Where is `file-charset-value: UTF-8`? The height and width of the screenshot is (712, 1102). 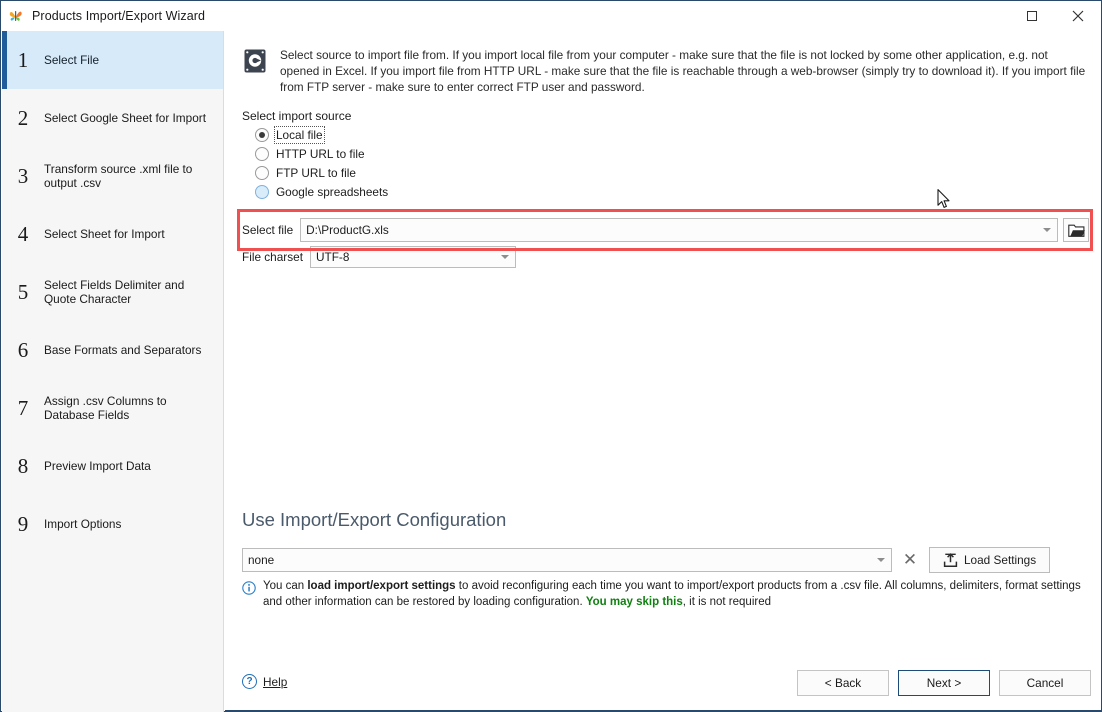 file-charset-value: UTF-8 is located at coordinates (332, 257).